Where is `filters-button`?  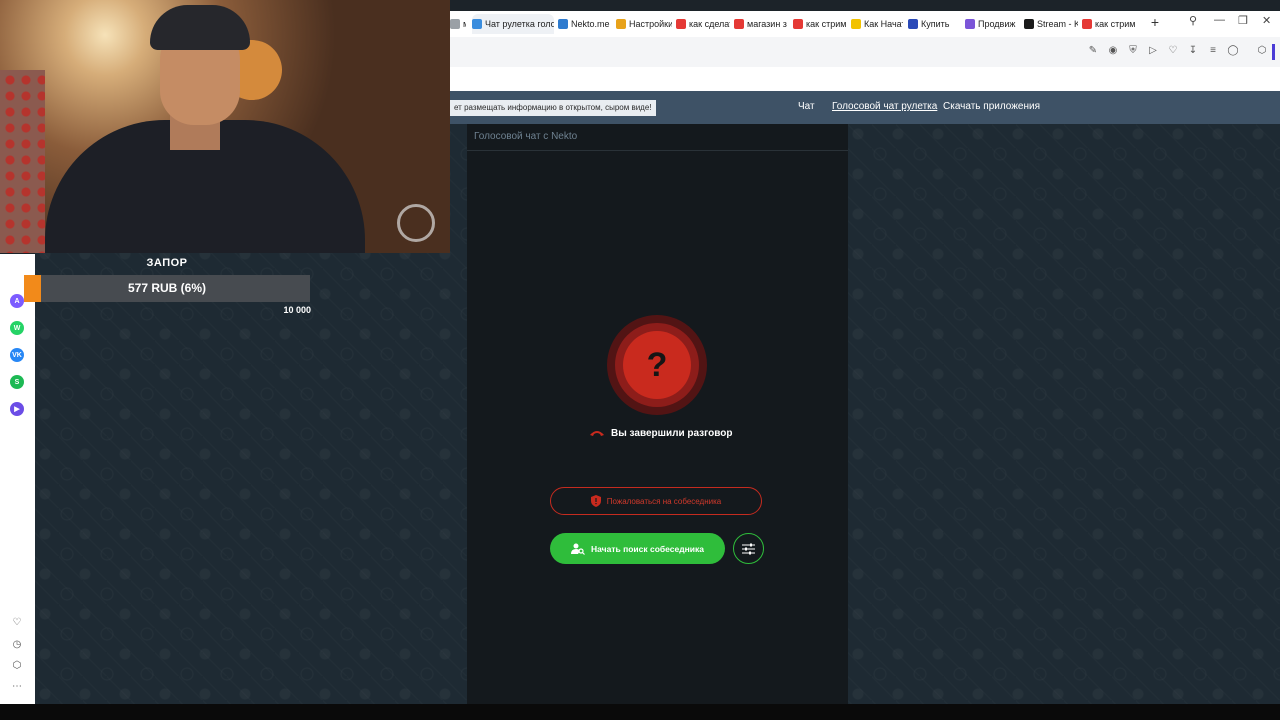
filters-button is located at coordinates (748, 548).